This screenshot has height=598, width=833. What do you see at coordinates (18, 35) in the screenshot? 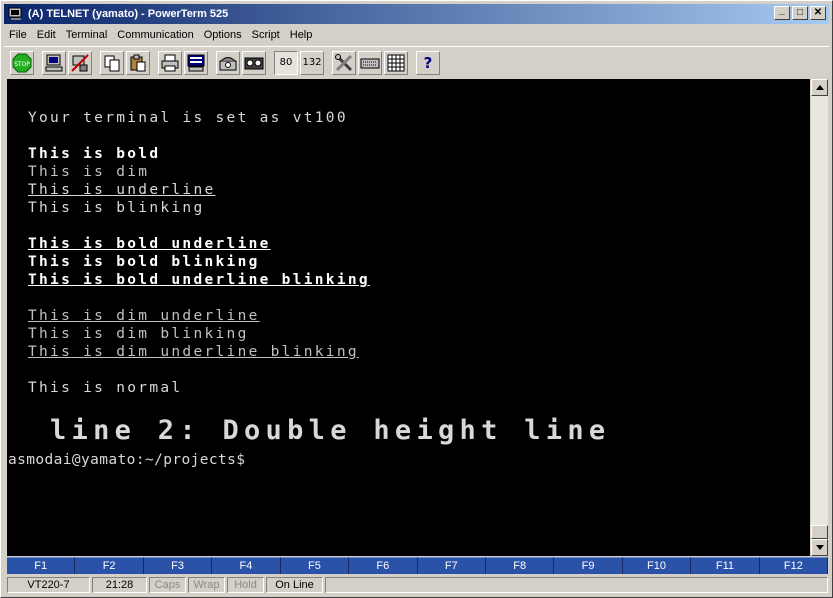
I see `menu-file: File` at bounding box center [18, 35].